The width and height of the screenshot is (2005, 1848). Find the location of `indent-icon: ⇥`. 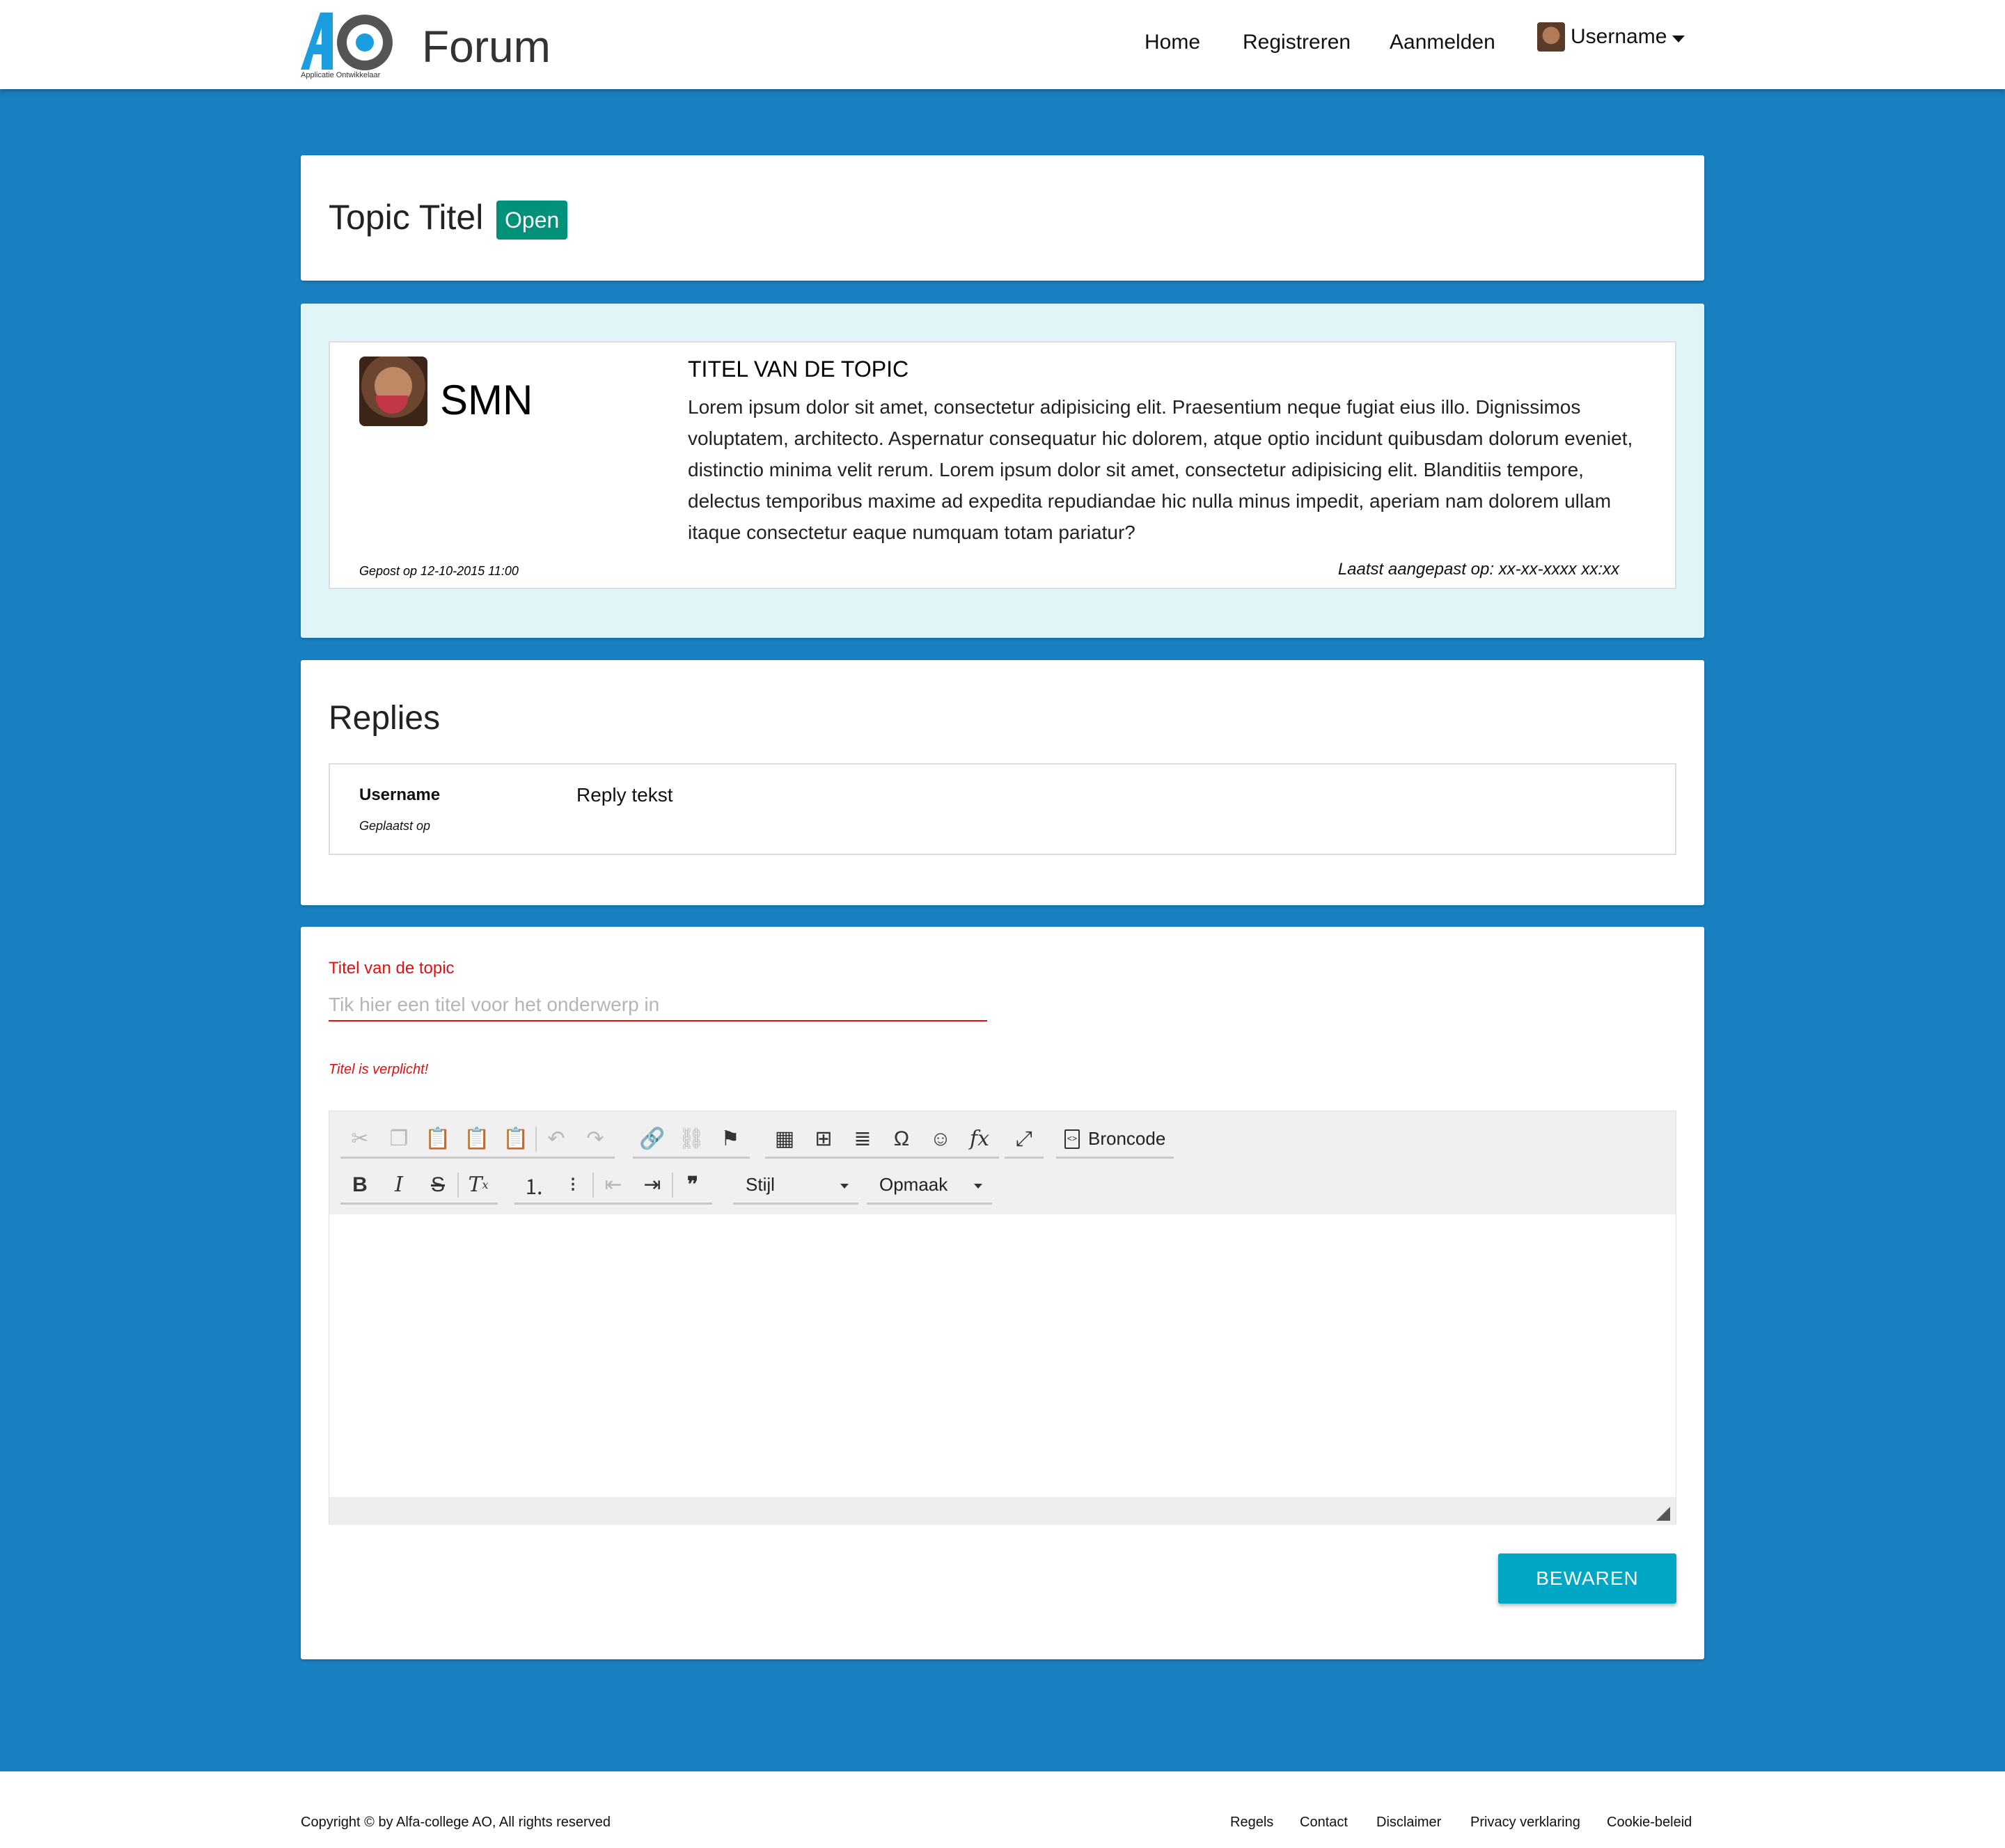

indent-icon: ⇥ is located at coordinates (653, 1185).